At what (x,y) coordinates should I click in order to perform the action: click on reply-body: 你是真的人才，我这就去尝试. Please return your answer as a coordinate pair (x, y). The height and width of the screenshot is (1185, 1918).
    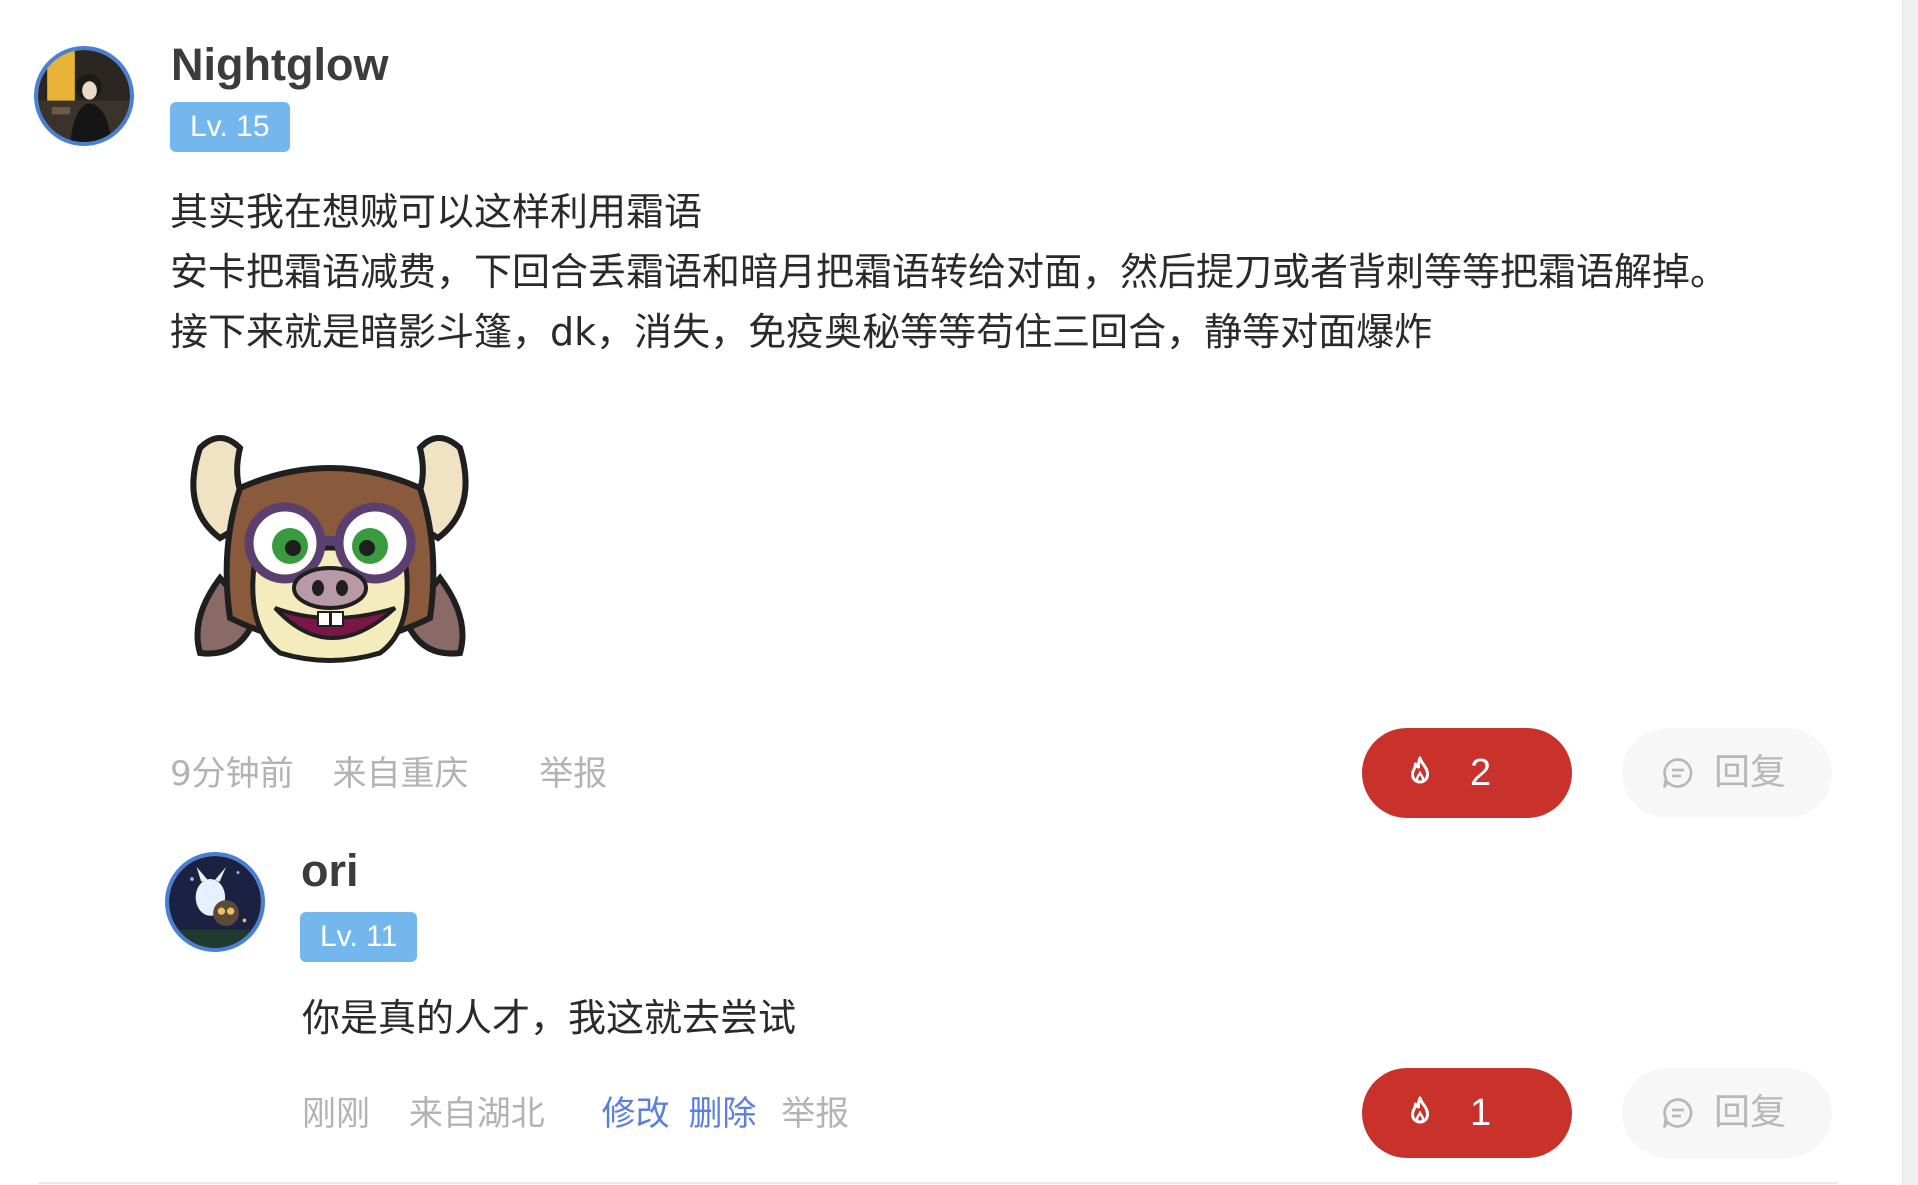
    Looking at the image, I should click on (549, 1018).